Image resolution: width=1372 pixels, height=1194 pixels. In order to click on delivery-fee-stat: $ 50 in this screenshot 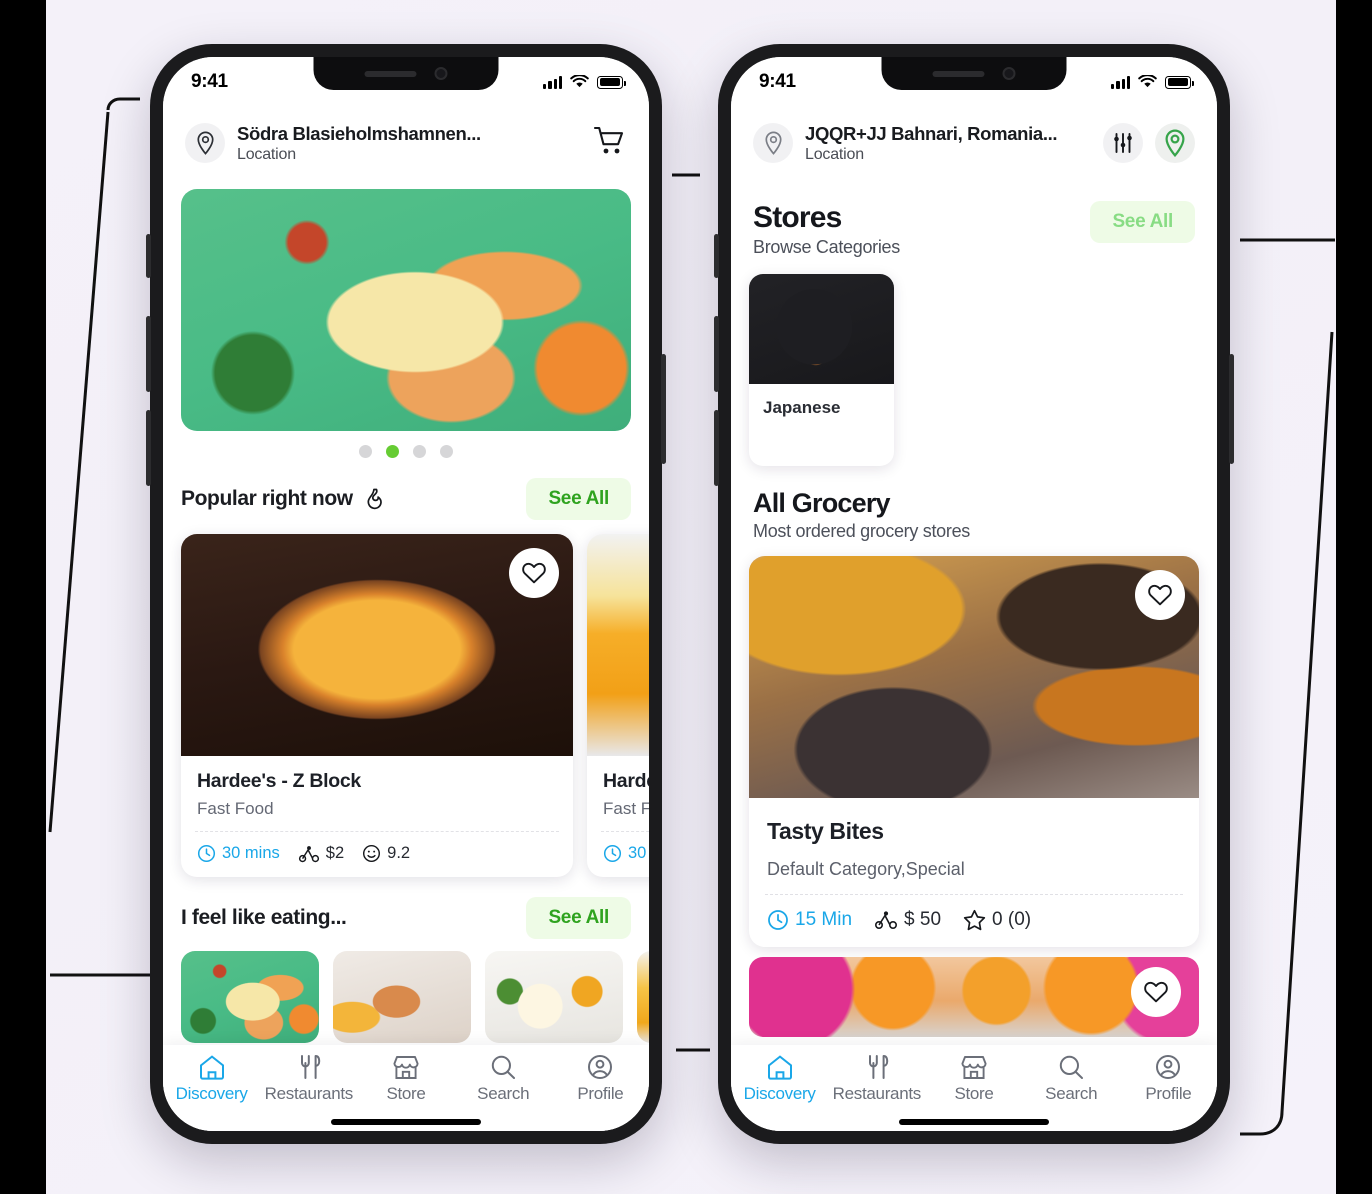, I will do `click(907, 920)`.